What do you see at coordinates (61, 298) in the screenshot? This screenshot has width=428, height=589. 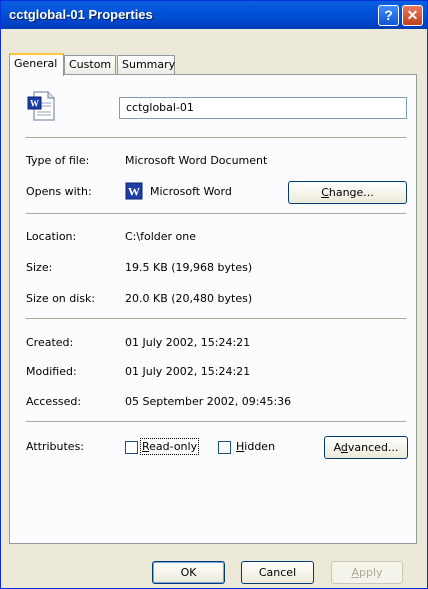 I see `size-on-disk-label: Size on disk:` at bounding box center [61, 298].